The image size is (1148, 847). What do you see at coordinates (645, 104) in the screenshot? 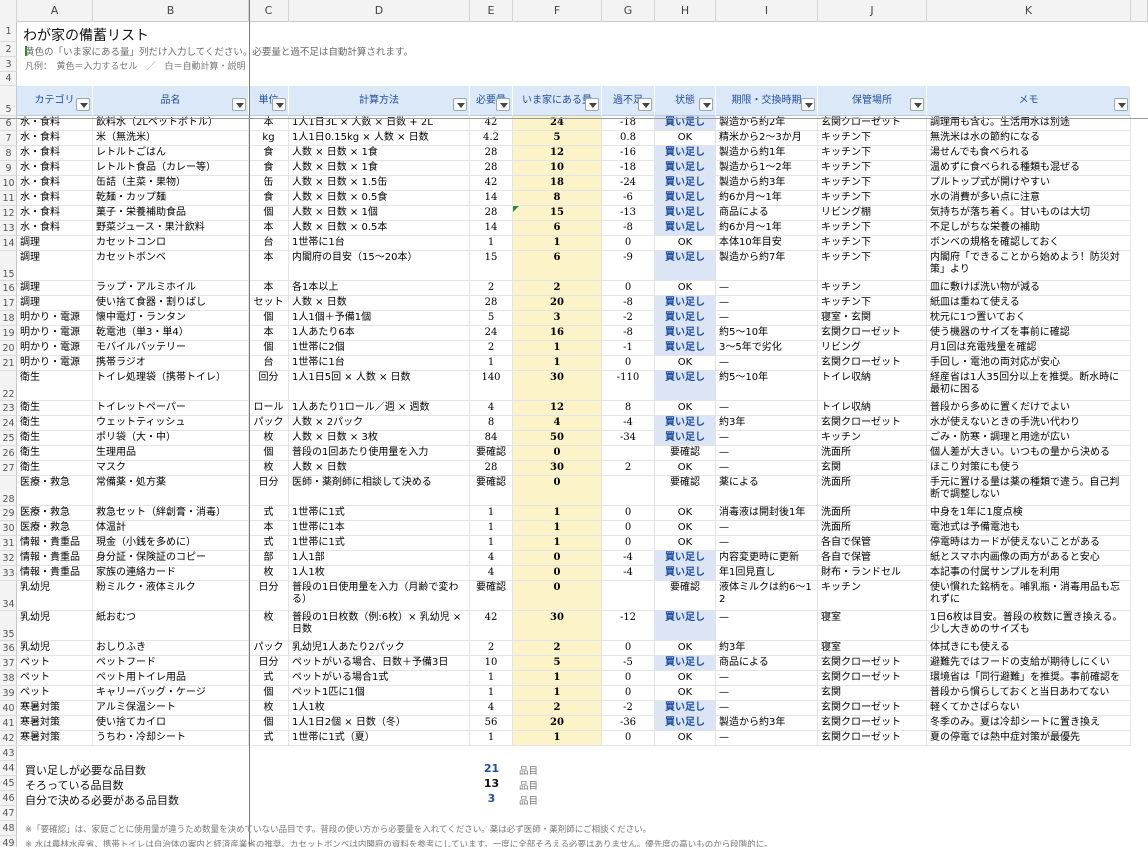
I see `filter-dropdown-icon` at bounding box center [645, 104].